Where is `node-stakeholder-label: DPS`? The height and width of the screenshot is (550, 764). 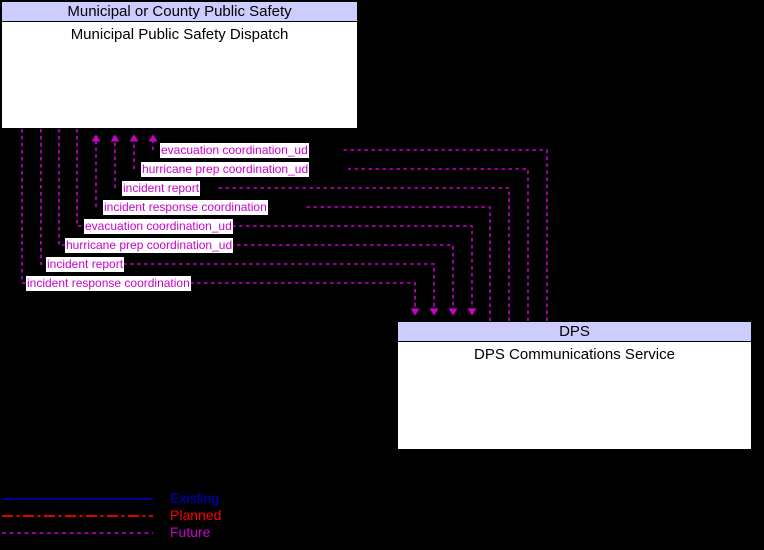
node-stakeholder-label: DPS is located at coordinates (574, 332).